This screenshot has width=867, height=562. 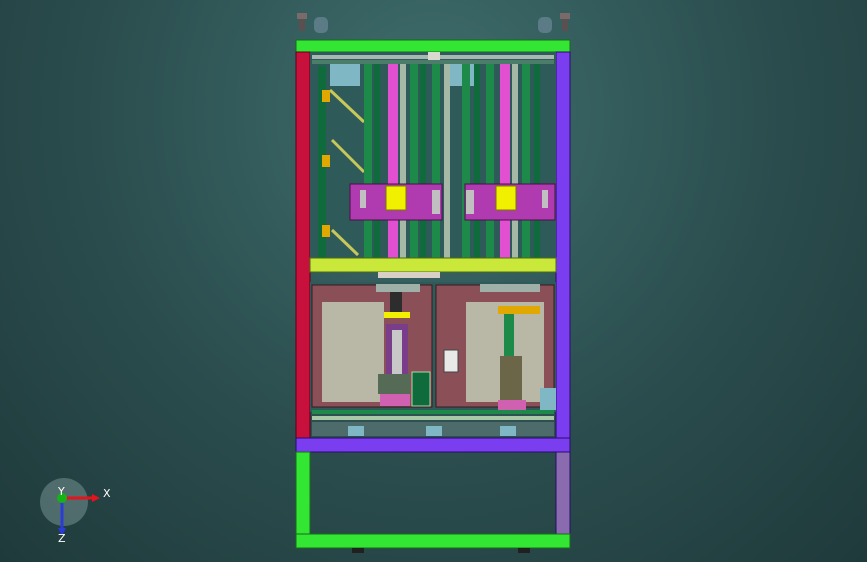 I want to click on center-handle, so click(x=451, y=361).